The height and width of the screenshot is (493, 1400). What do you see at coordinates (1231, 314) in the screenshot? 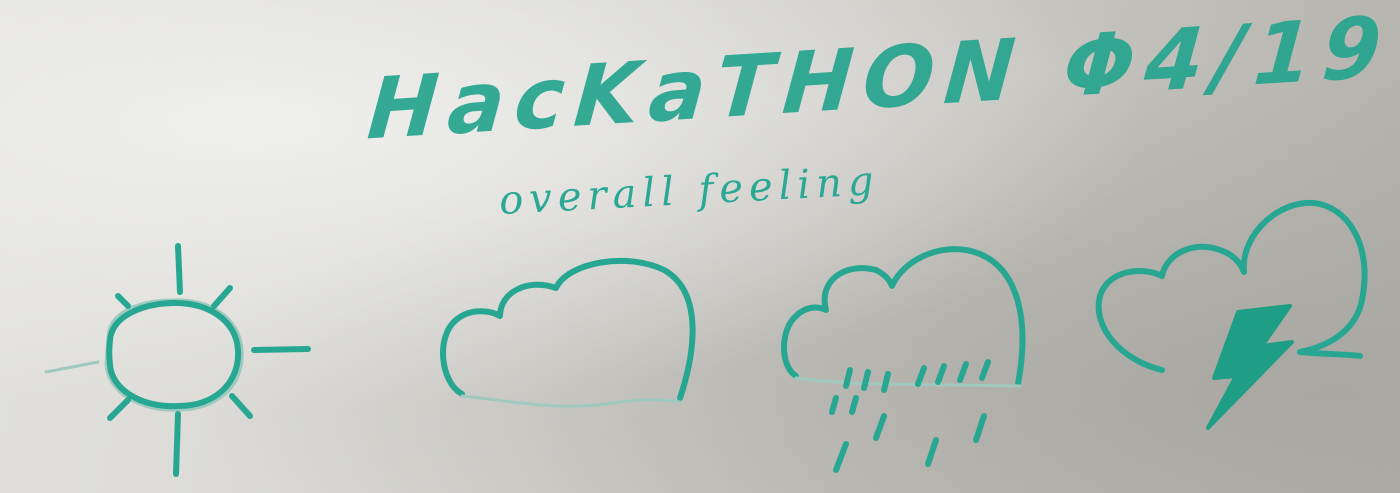
I see `thunderstorm-icon` at bounding box center [1231, 314].